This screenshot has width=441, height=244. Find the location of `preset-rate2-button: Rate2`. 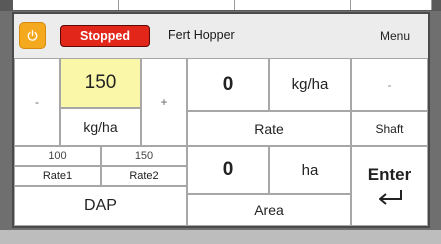

preset-rate2-button: Rate2 is located at coordinates (144, 176).